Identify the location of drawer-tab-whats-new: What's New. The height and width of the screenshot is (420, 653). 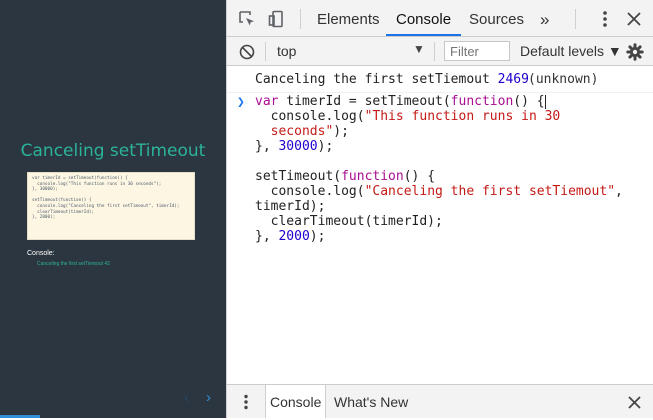
(371, 401).